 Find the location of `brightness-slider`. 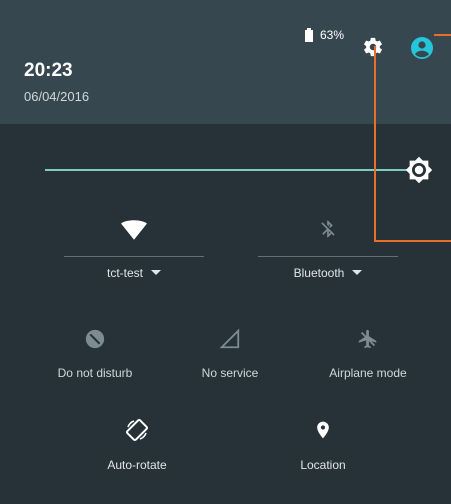

brightness-slider is located at coordinates (226, 170).